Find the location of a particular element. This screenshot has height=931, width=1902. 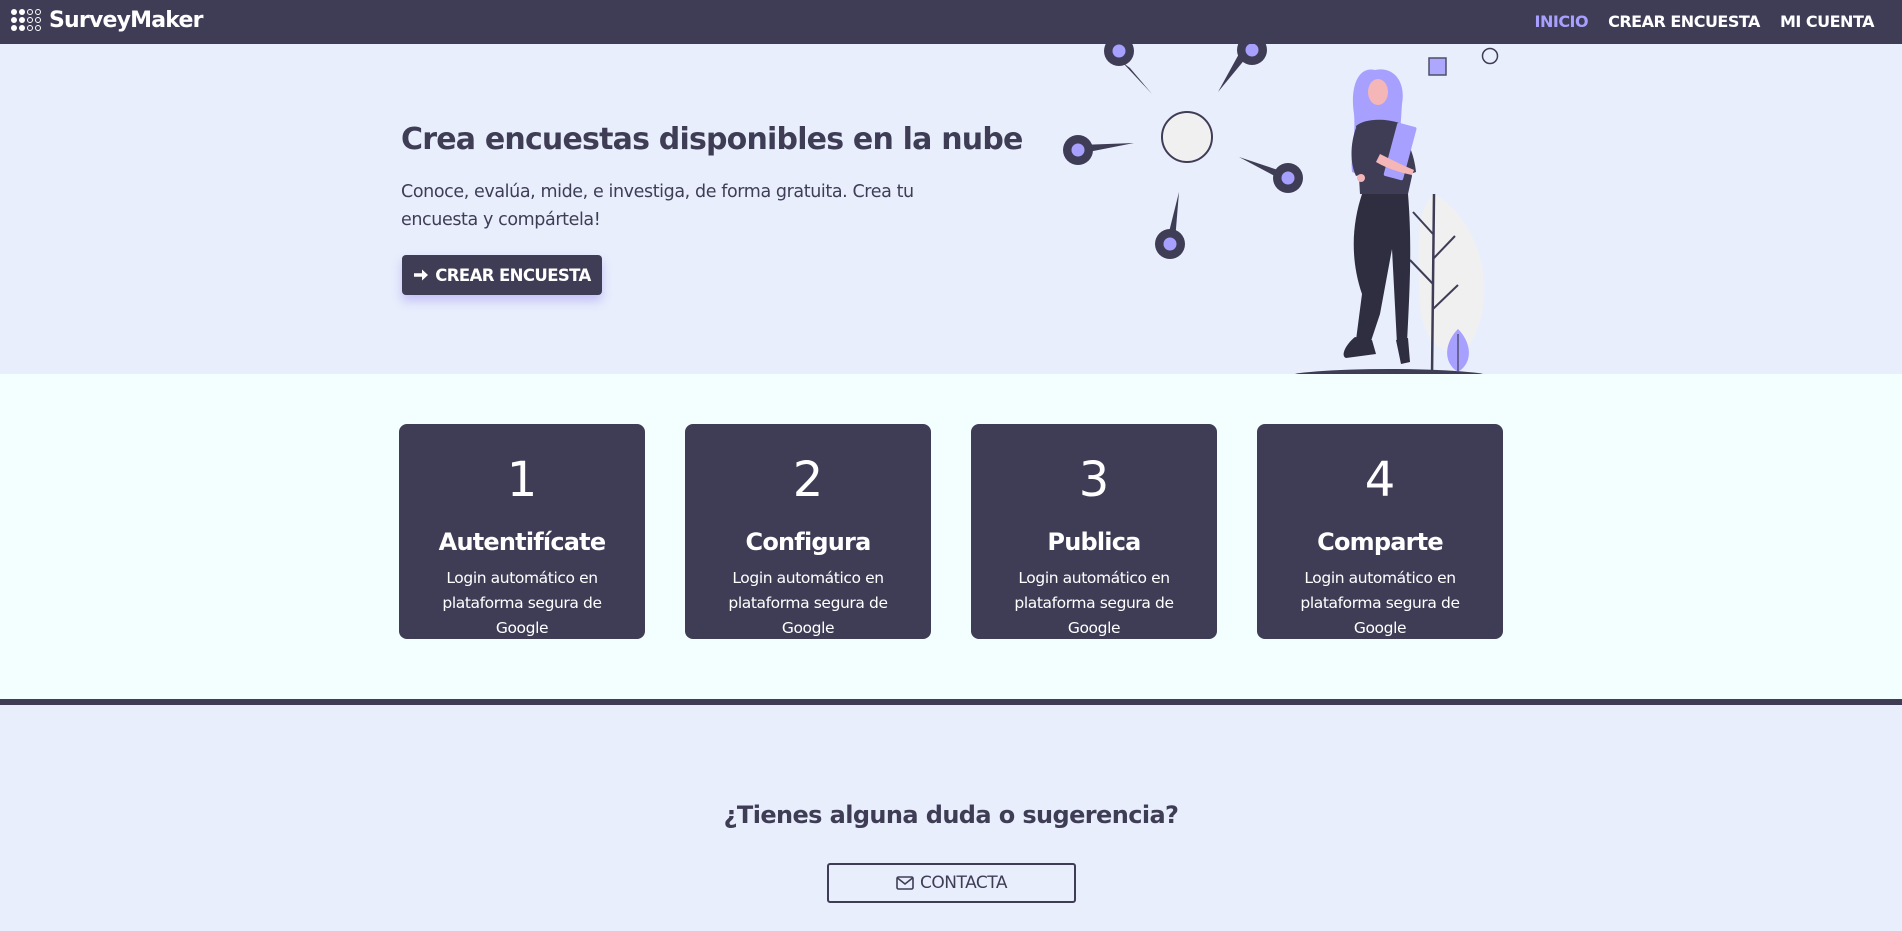

create-survey-button: CREAR ENCUESTA is located at coordinates (502, 275).